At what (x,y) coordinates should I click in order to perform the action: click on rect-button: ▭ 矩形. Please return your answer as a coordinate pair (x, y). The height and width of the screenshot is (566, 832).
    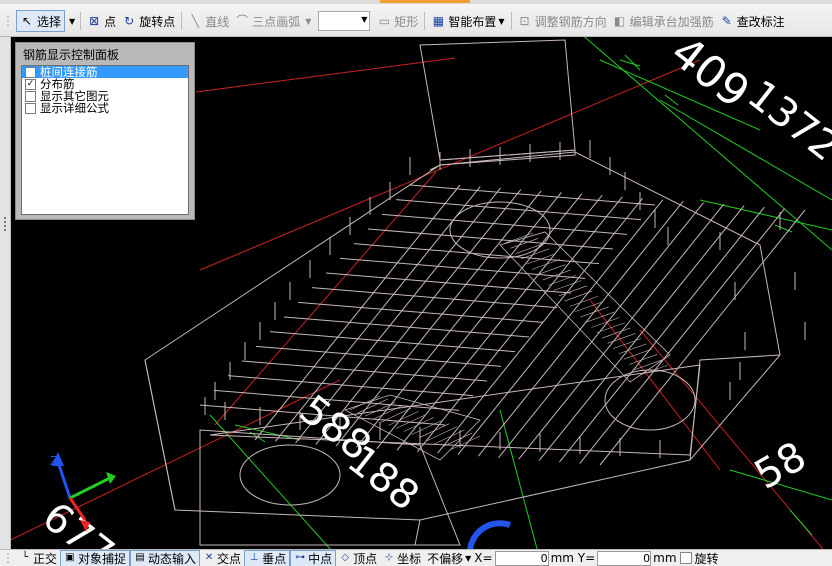
    Looking at the image, I should click on (397, 21).